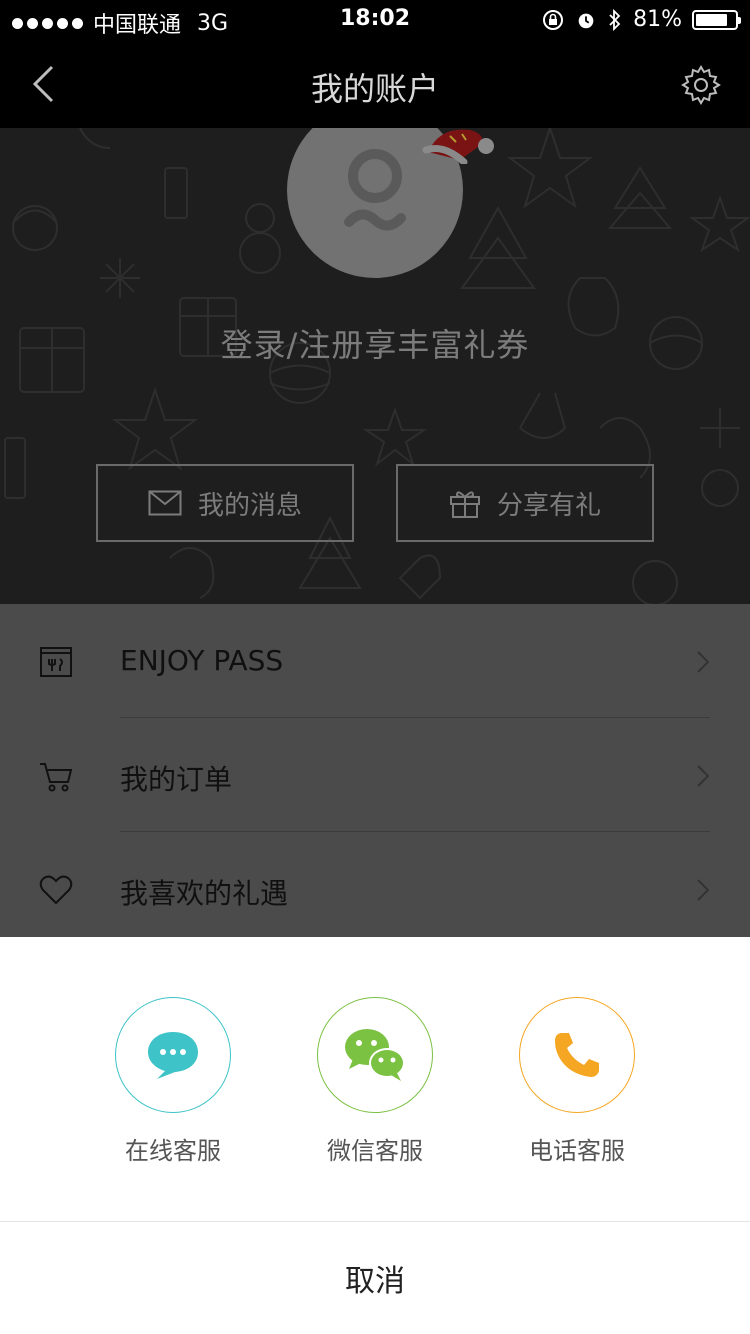 This screenshot has width=750, height=1334. What do you see at coordinates (375, 20) in the screenshot?
I see `status-bar: 中国联通 3G 18:02 81%` at bounding box center [375, 20].